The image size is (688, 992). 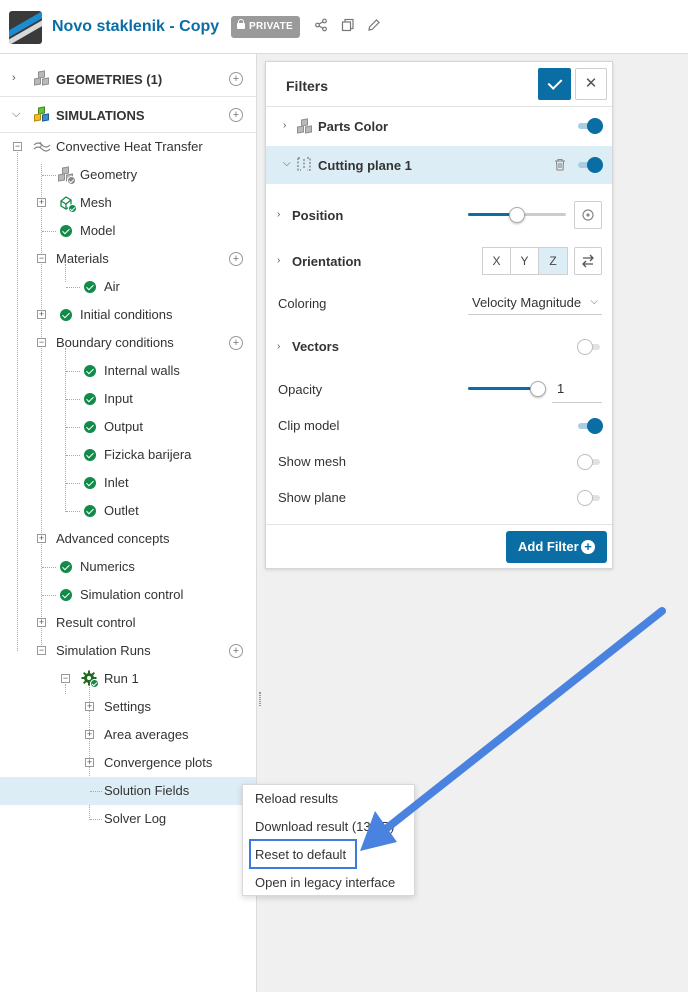 What do you see at coordinates (590, 126) in the screenshot?
I see `parts-color-toggle` at bounding box center [590, 126].